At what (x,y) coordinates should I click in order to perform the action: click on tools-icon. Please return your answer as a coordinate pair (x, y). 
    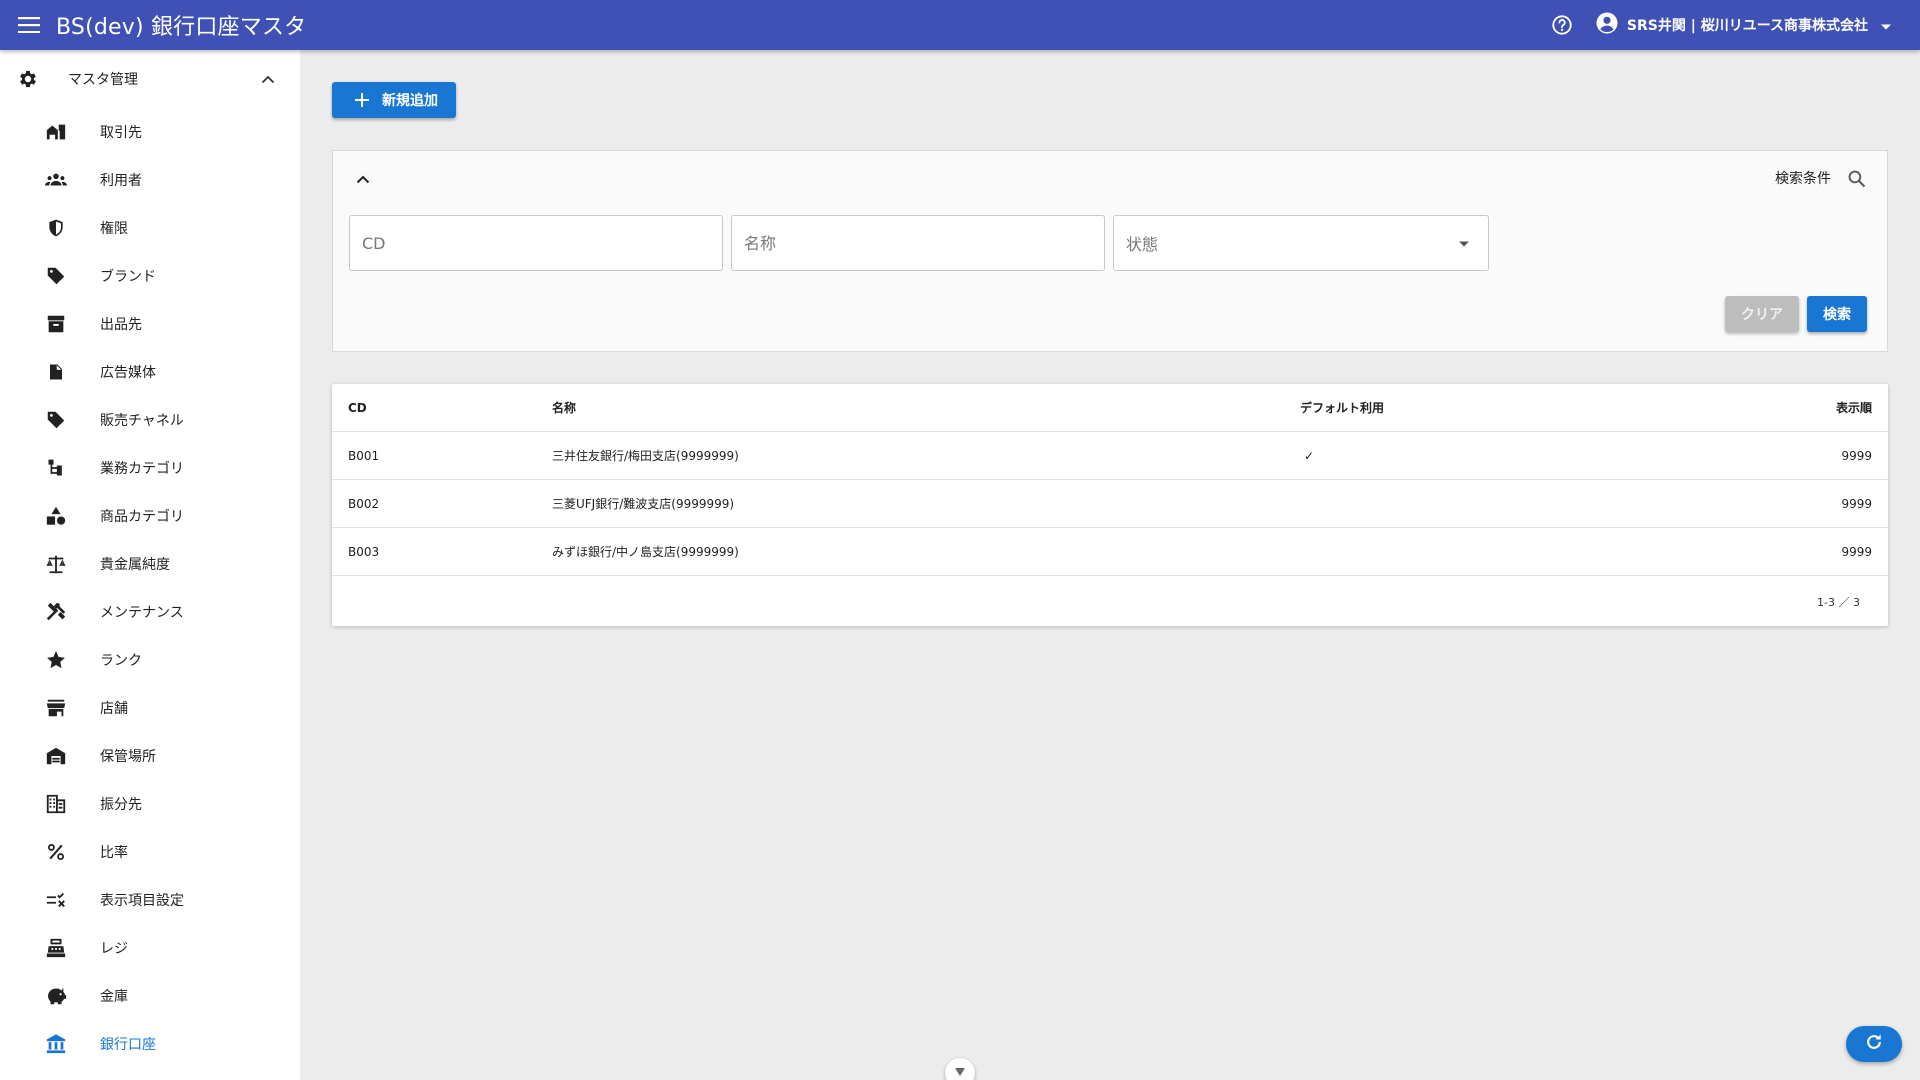
    Looking at the image, I should click on (56, 612).